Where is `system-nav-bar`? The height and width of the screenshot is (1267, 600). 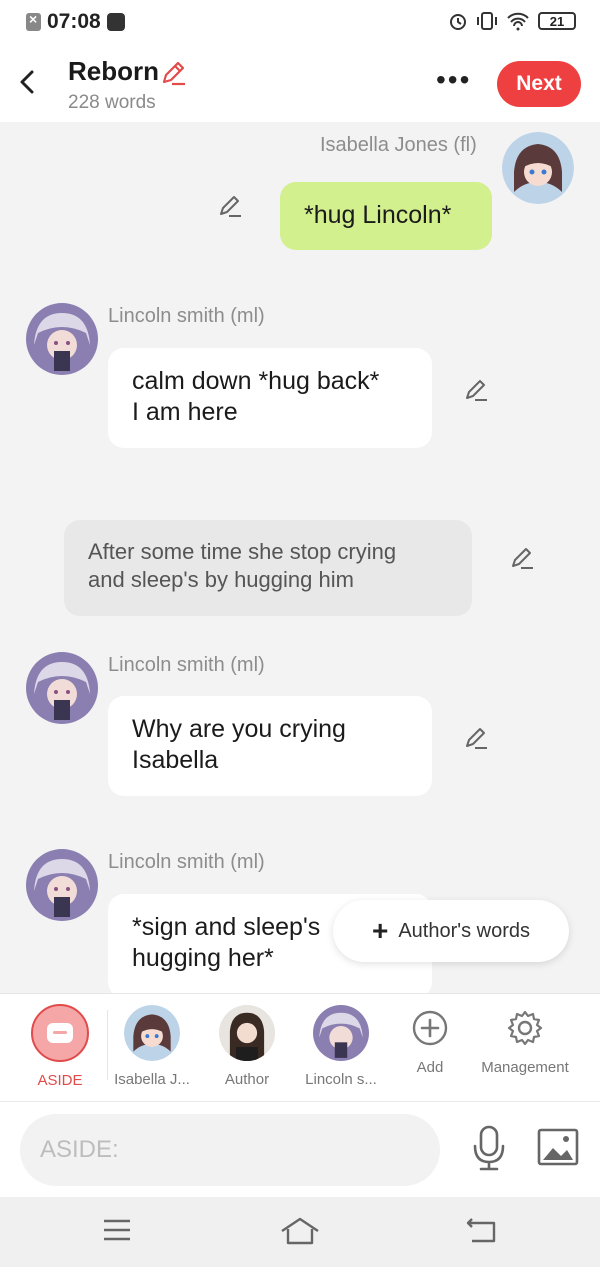
system-nav-bar is located at coordinates (300, 1232).